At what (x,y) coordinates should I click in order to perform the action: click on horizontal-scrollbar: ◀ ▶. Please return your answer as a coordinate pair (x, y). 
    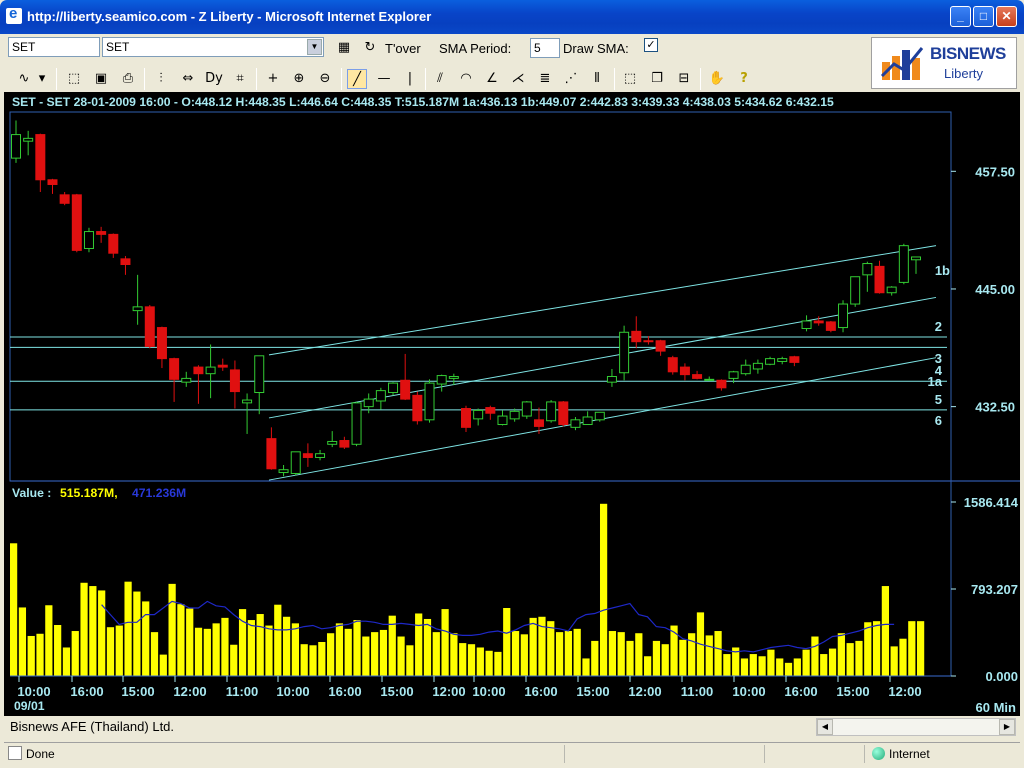
    Looking at the image, I should click on (916, 727).